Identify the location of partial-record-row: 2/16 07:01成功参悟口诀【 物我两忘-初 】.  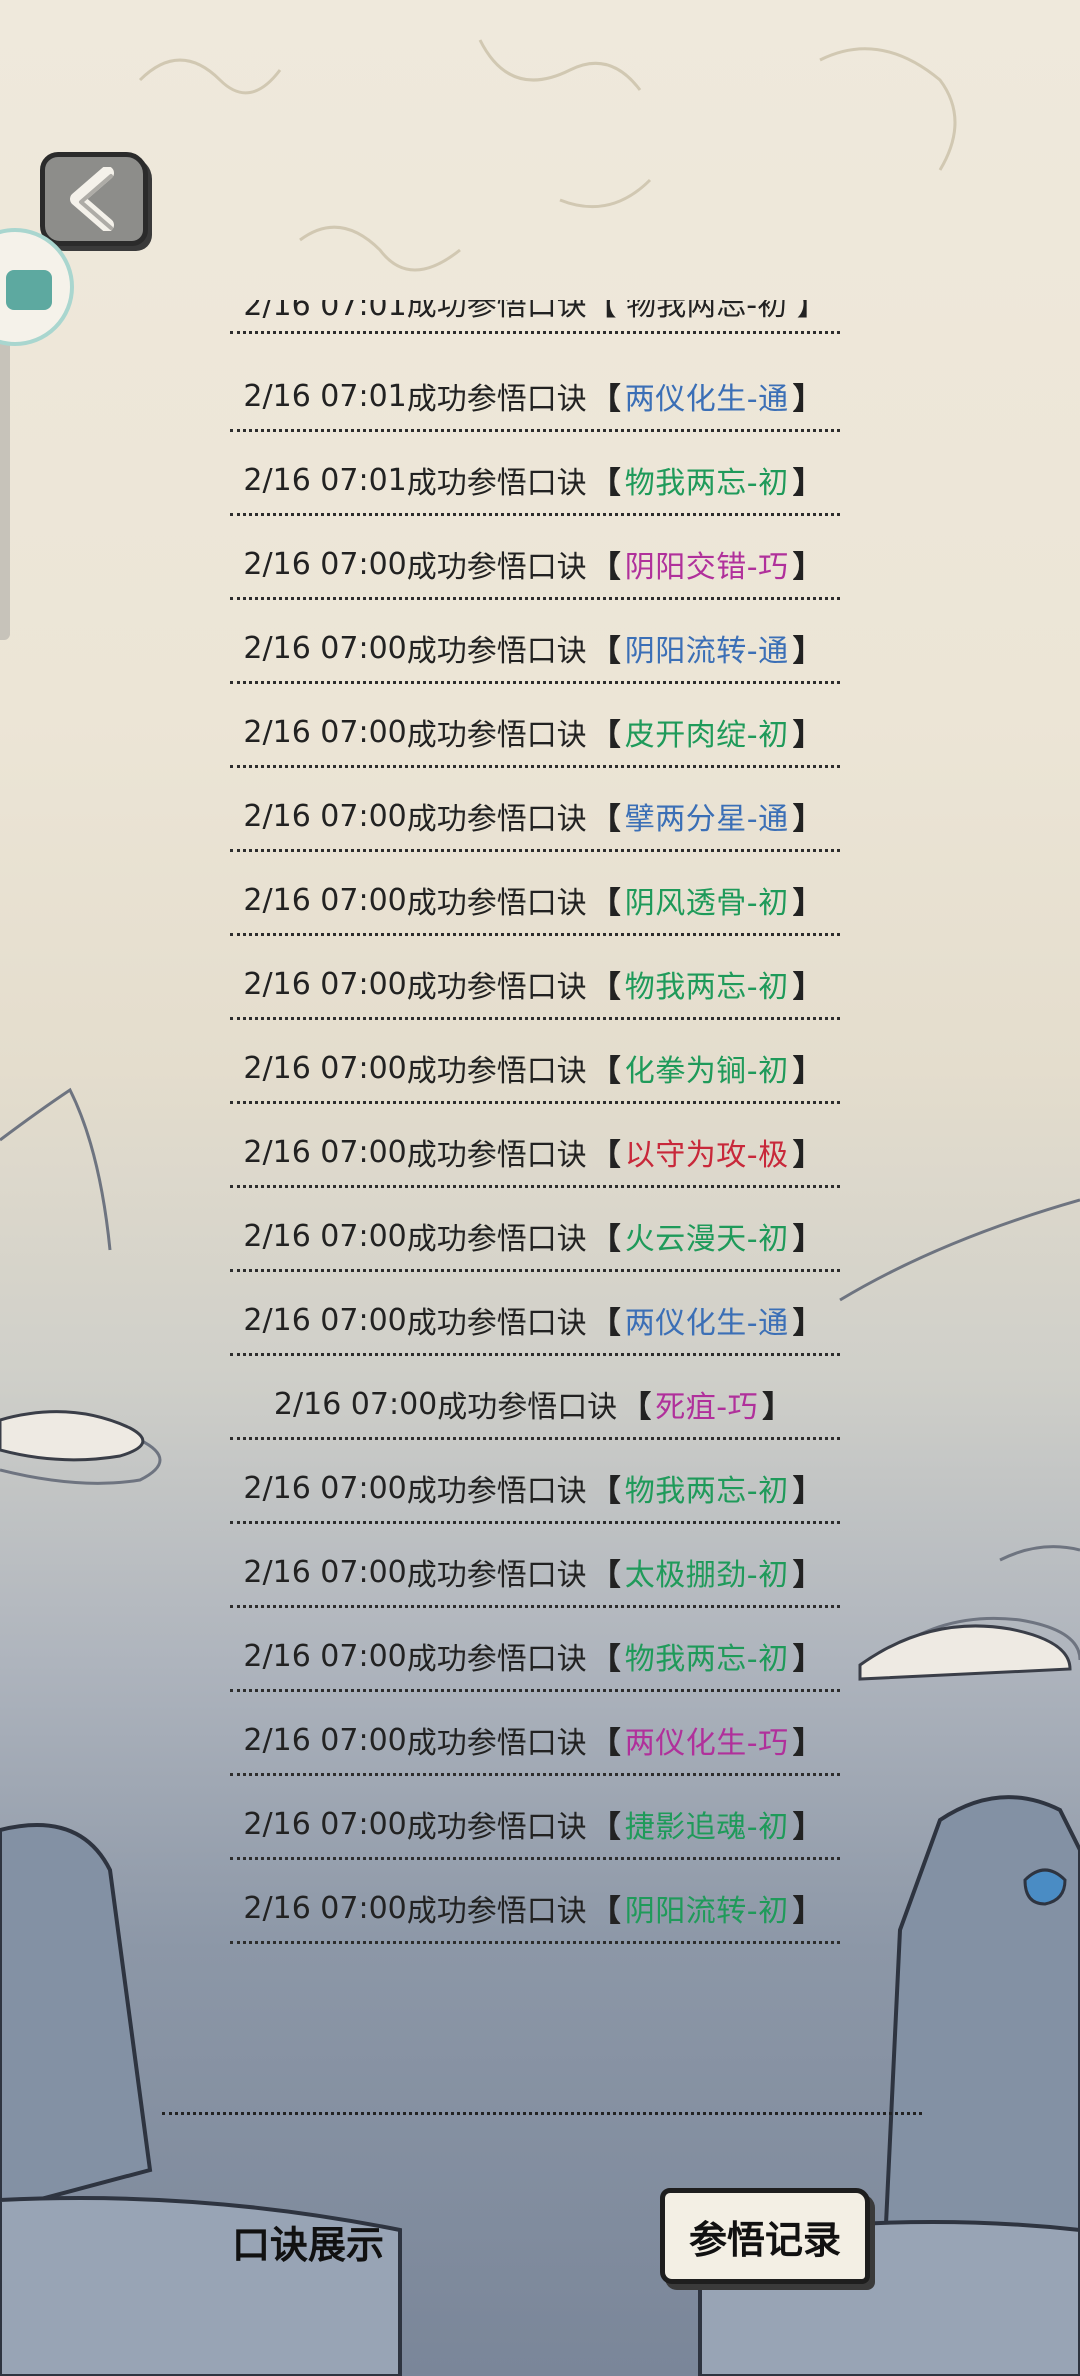
(535, 317).